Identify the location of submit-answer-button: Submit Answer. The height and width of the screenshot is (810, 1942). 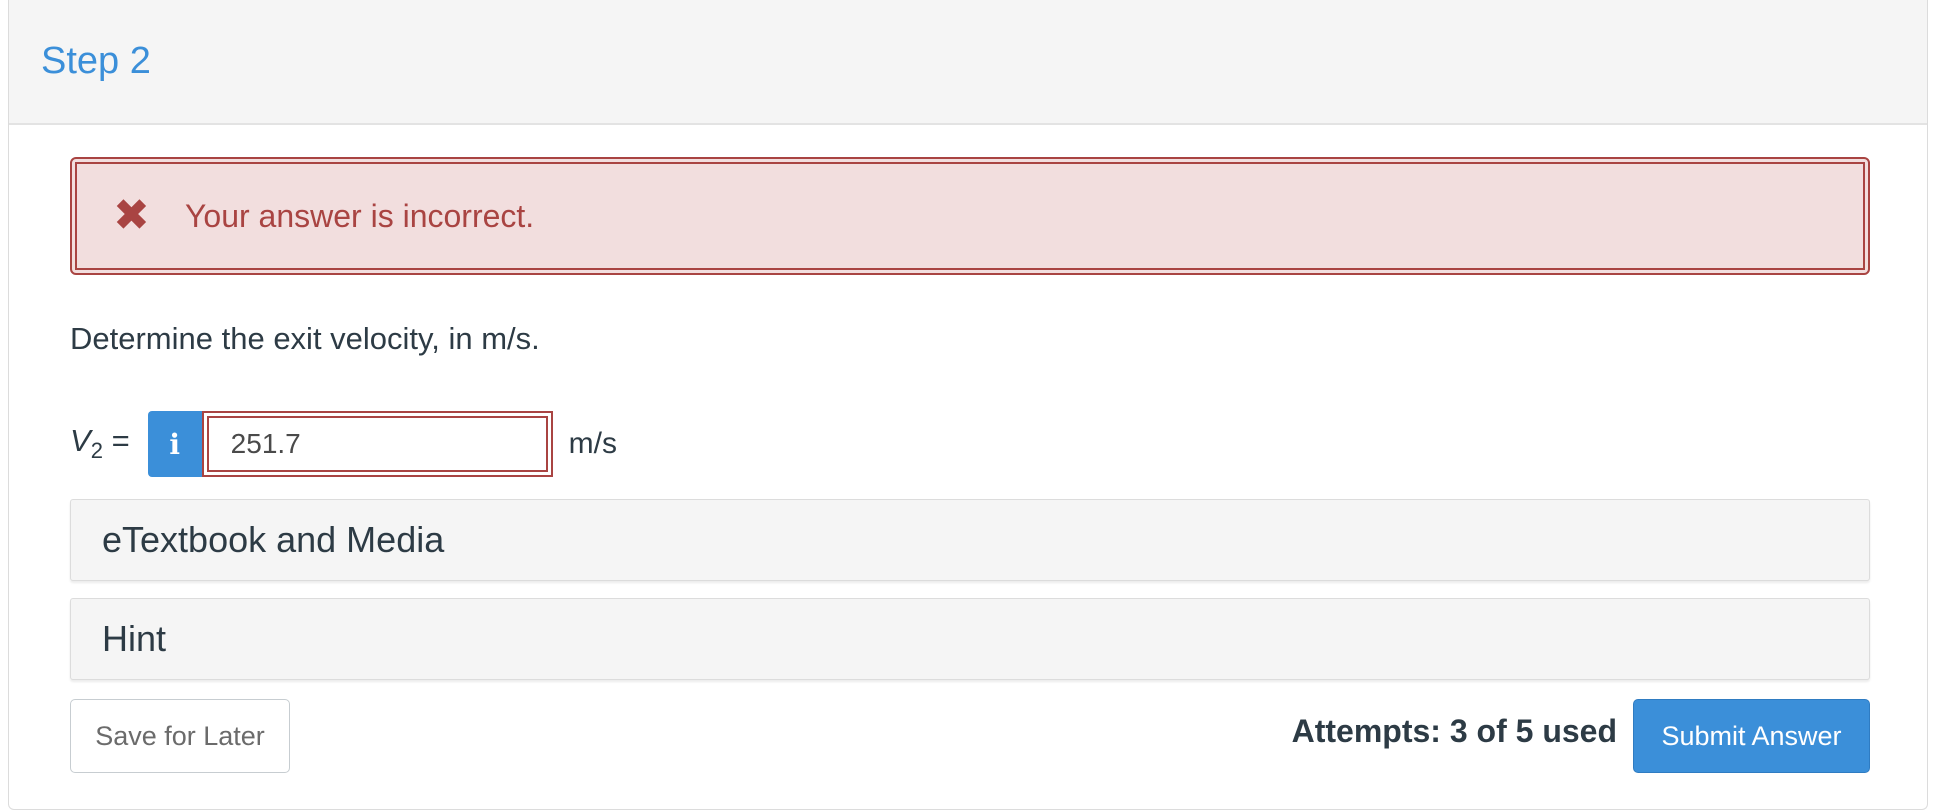
(1751, 736).